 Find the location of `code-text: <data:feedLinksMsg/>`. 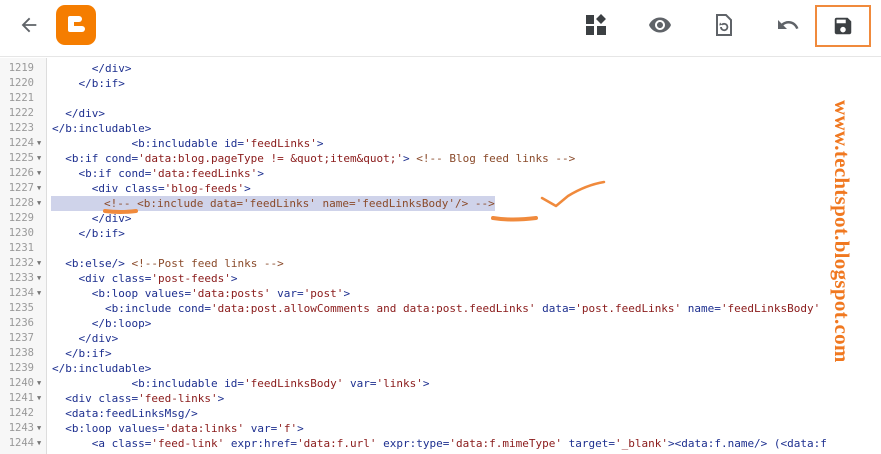

code-text: <data:feedLinksMsg/> is located at coordinates (125, 413).